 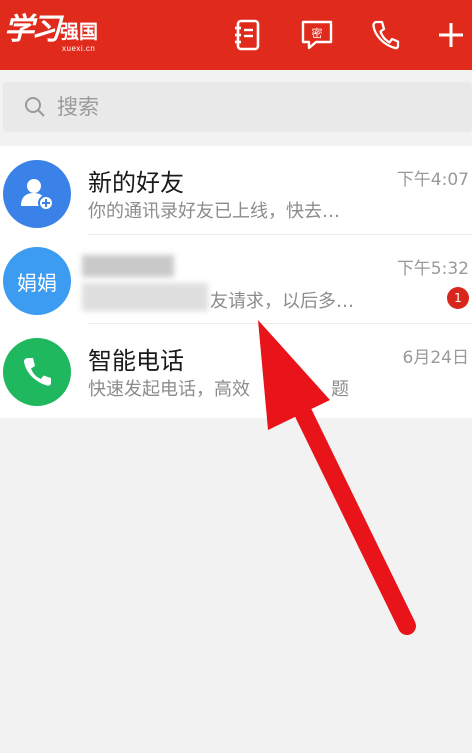 I want to click on logo-sub-text: xuexi.cn, so click(x=79, y=48).